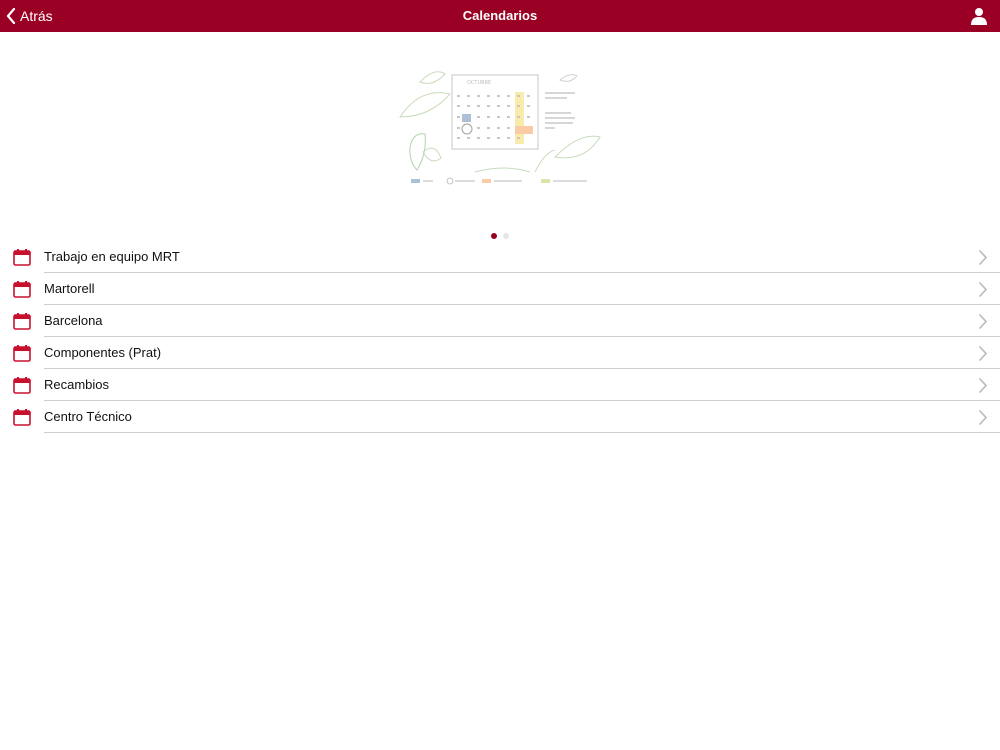 Image resolution: width=1000 pixels, height=750 pixels. Describe the element at coordinates (500, 128) in the screenshot. I see `calendar-illustration: OCTUBRE` at that location.